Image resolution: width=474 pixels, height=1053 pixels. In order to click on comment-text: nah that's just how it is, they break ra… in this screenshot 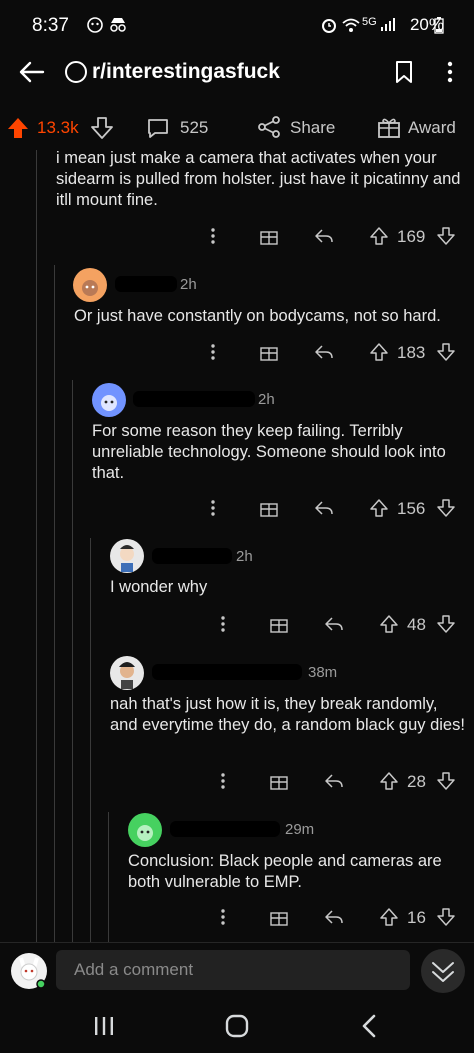, I will do `click(287, 714)`.